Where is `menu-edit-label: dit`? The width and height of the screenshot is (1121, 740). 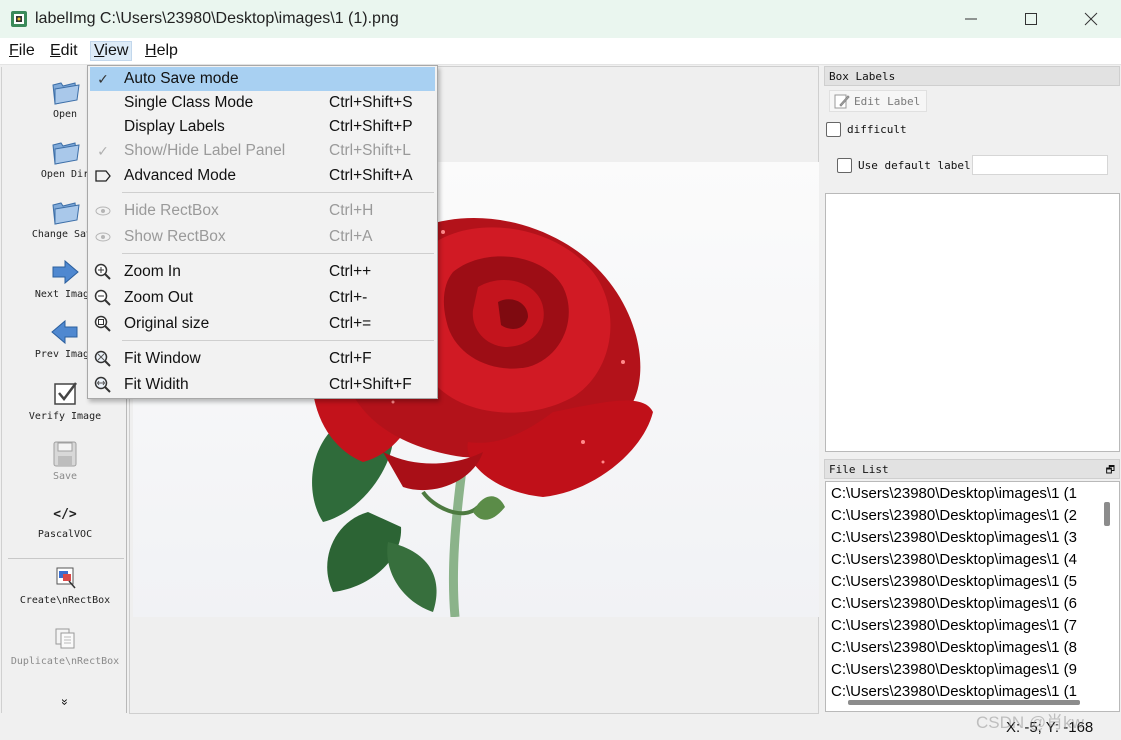 menu-edit-label: dit is located at coordinates (69, 50).